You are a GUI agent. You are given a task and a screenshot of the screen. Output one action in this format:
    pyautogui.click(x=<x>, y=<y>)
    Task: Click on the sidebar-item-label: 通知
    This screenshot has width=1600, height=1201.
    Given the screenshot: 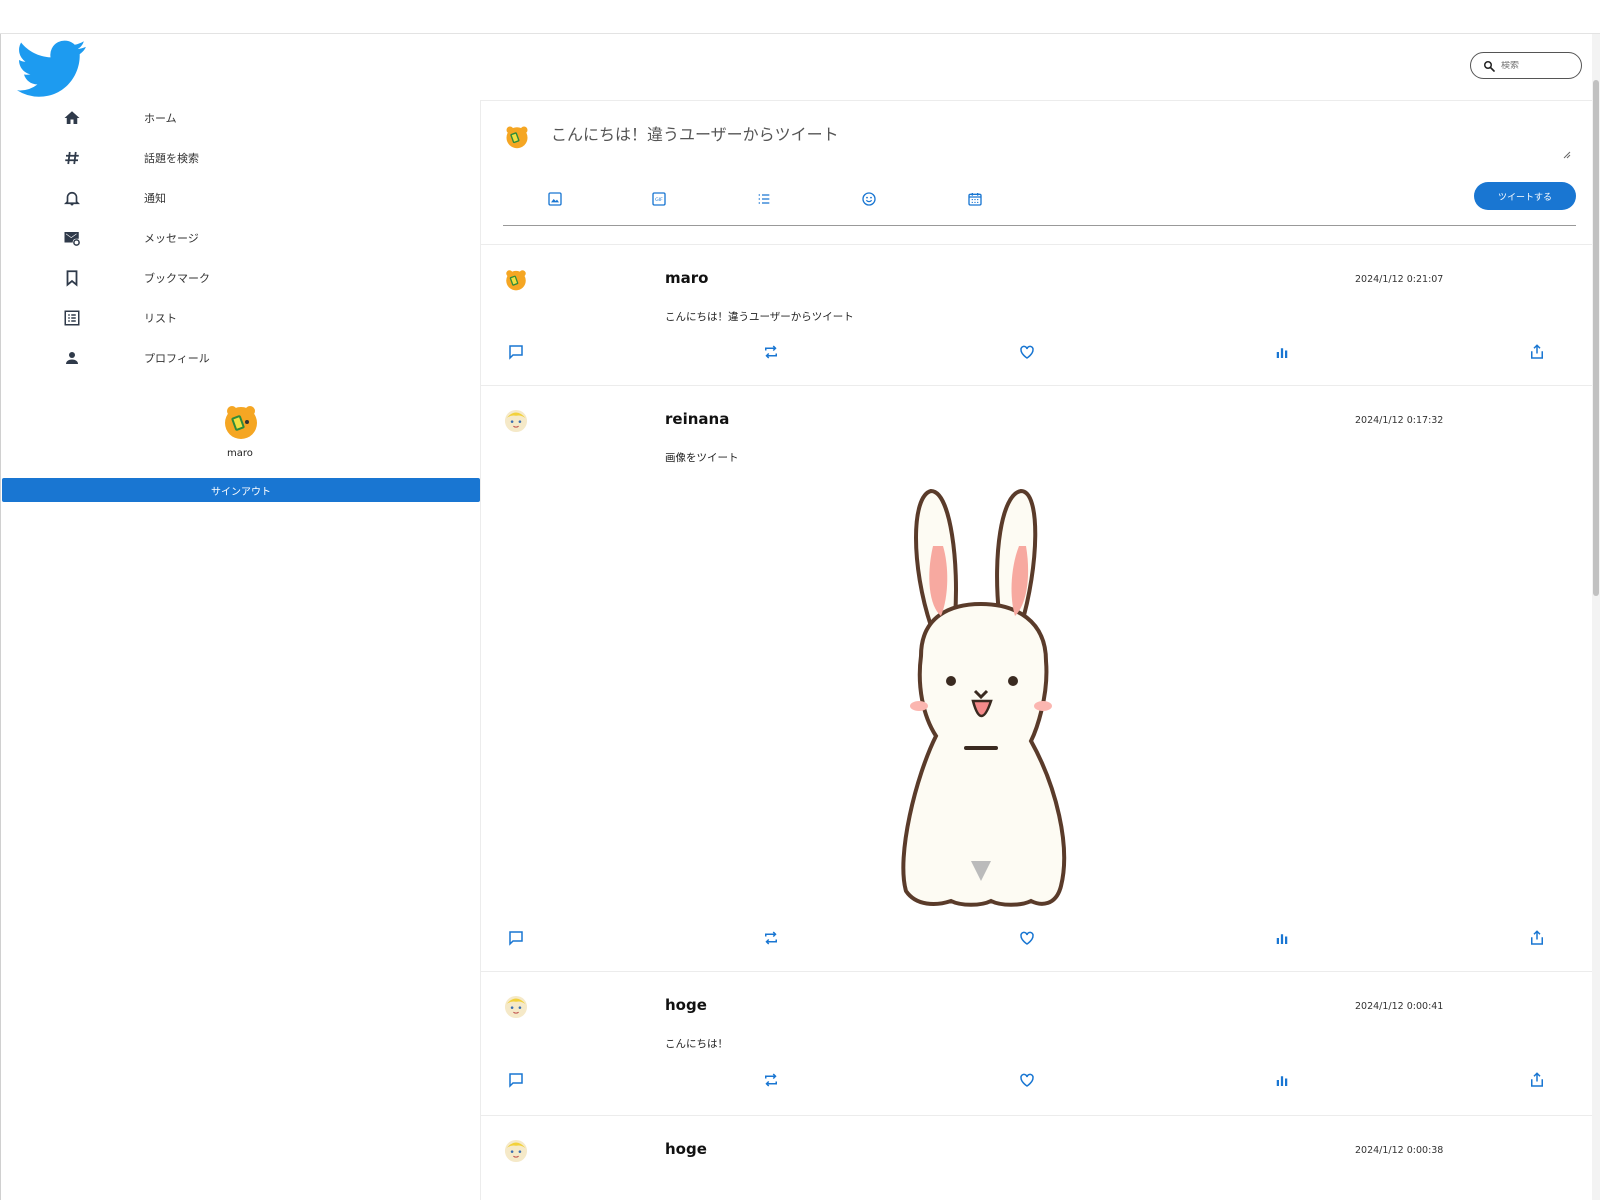 What is the action you would take?
    pyautogui.click(x=155, y=198)
    